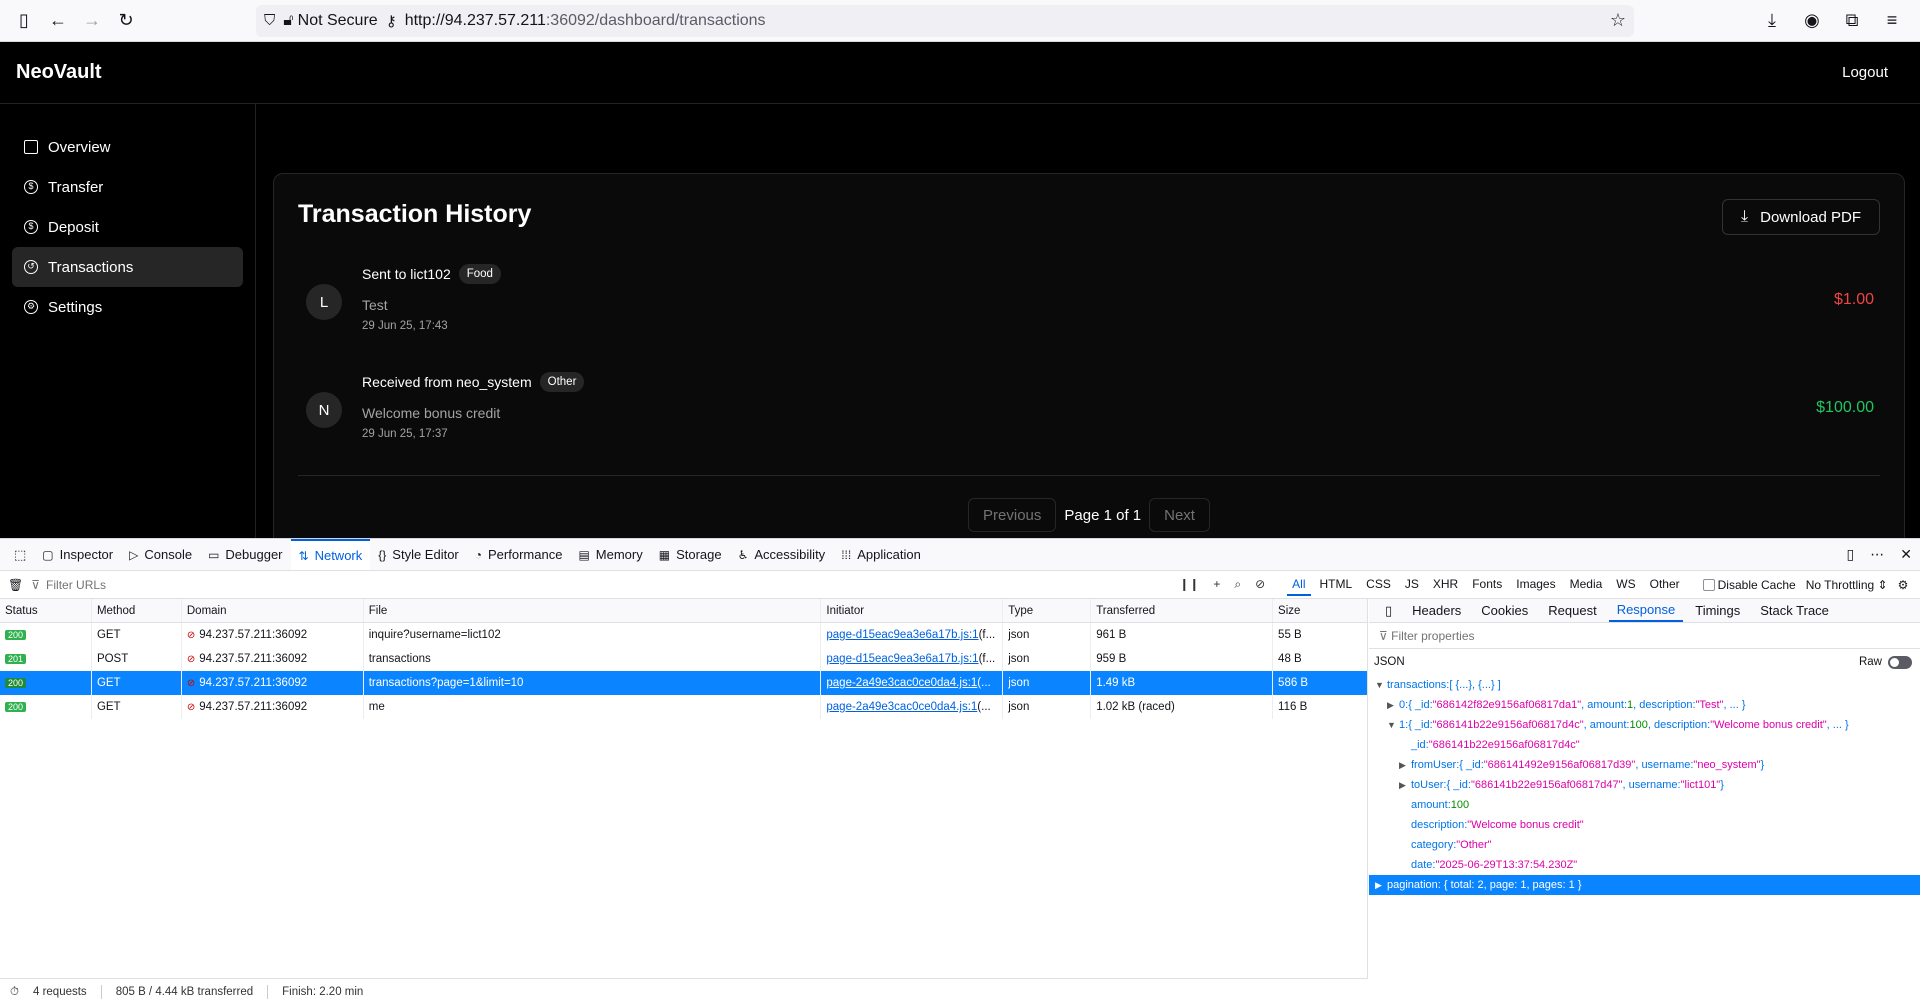 The width and height of the screenshot is (1920, 1006). Describe the element at coordinates (1644, 845) in the screenshot. I see `tree-node-category: category: "Other"` at that location.